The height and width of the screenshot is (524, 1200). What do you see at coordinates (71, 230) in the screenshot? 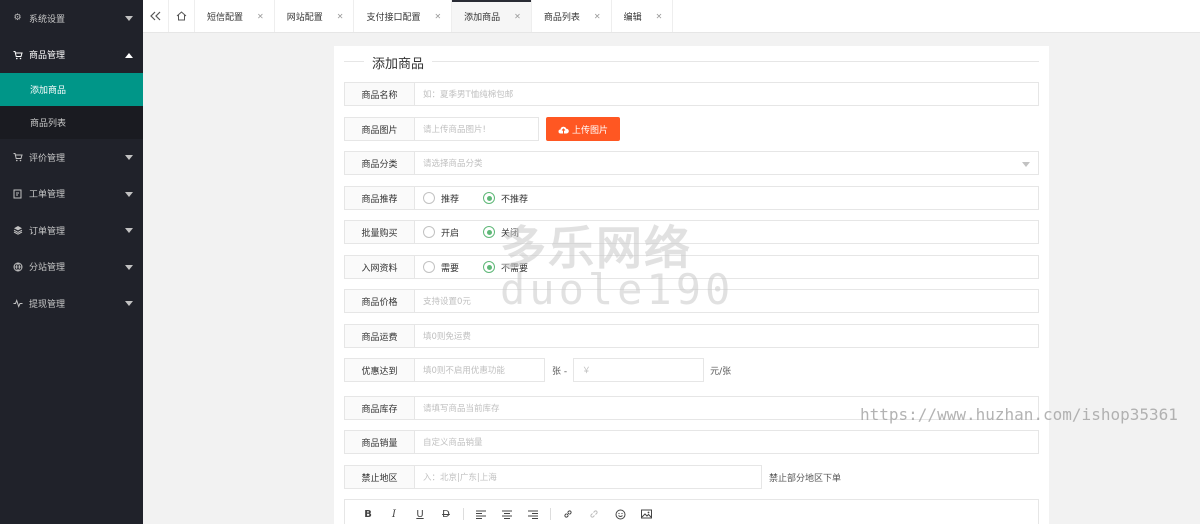
I see `sidebar-item-order-management: 订单管理` at bounding box center [71, 230].